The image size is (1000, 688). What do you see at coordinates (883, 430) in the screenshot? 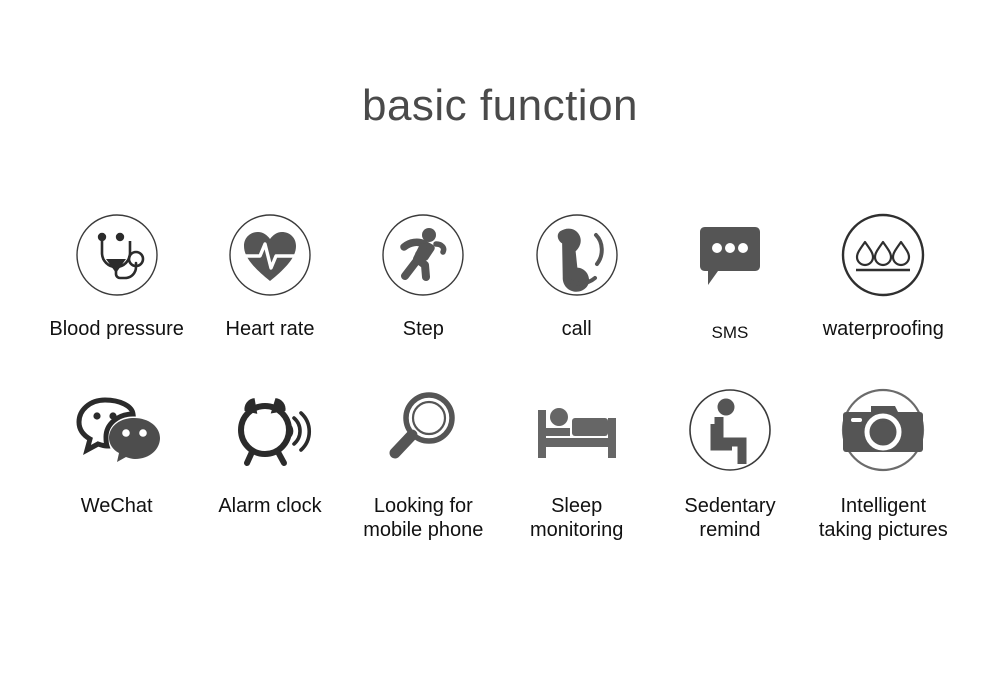
I see `camera-icon` at bounding box center [883, 430].